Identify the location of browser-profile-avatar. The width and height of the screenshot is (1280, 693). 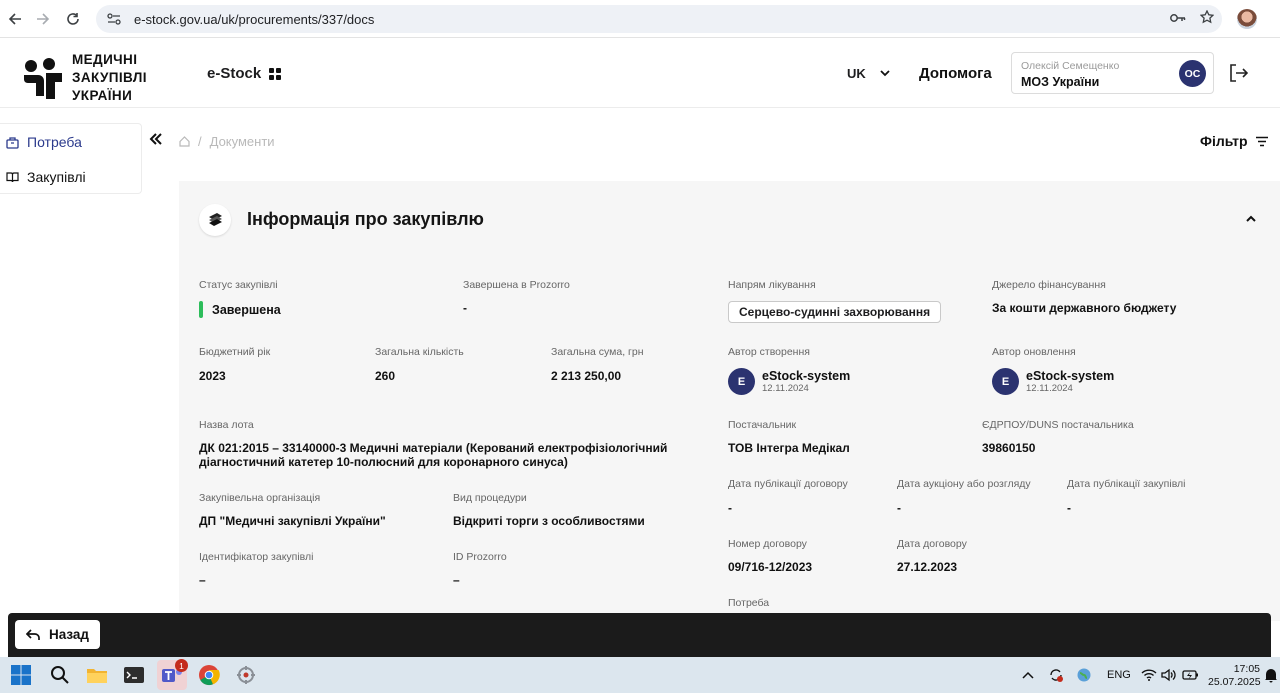
(1247, 19).